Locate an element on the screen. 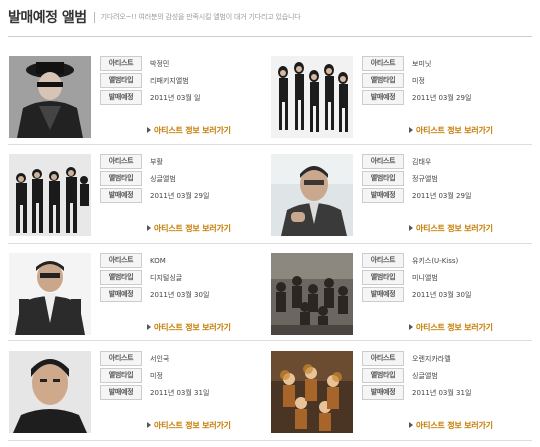 This screenshot has height=447, width=540. artist-value: 박정민 is located at coordinates (160, 63).